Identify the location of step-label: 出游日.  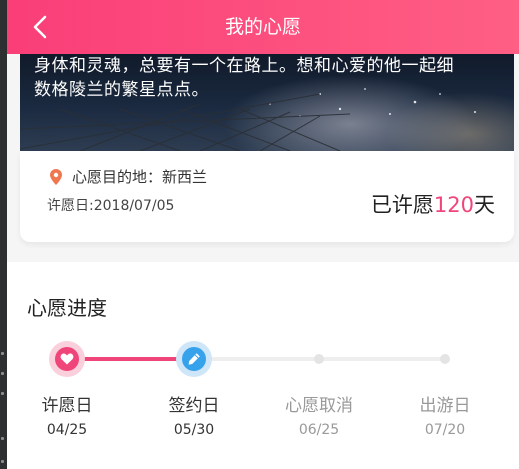
(445, 406).